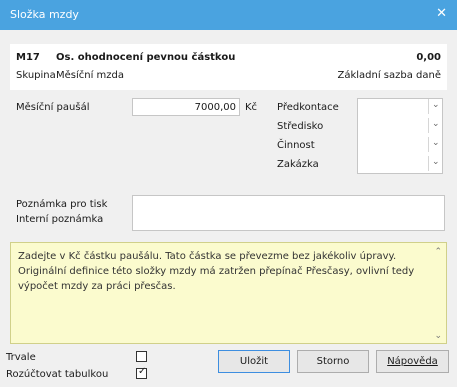 Image resolution: width=457 pixels, height=387 pixels. I want to click on center-dropdown: ⌄, so click(435, 125).